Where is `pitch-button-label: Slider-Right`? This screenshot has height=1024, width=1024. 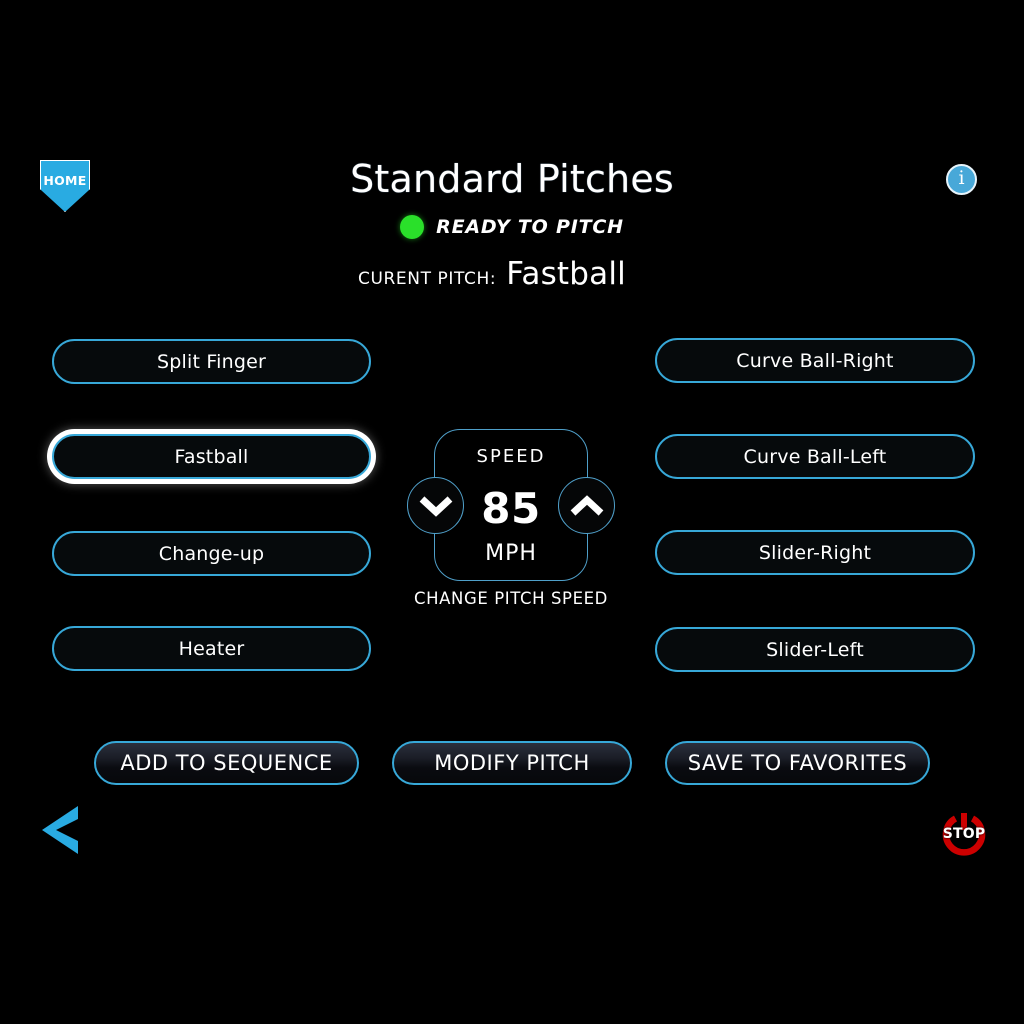
pitch-button-label: Slider-Right is located at coordinates (815, 552).